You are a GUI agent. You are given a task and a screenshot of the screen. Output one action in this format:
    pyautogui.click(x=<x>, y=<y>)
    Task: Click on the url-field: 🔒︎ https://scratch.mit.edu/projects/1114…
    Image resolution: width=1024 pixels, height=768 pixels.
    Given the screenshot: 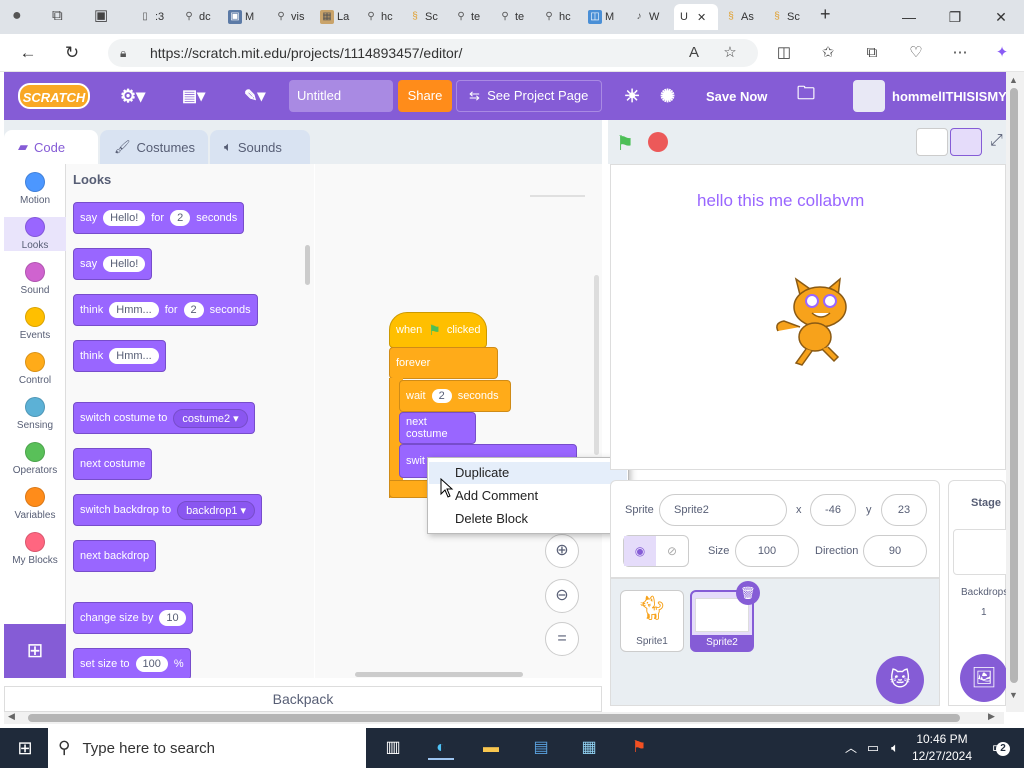 What is the action you would take?
    pyautogui.click(x=433, y=53)
    